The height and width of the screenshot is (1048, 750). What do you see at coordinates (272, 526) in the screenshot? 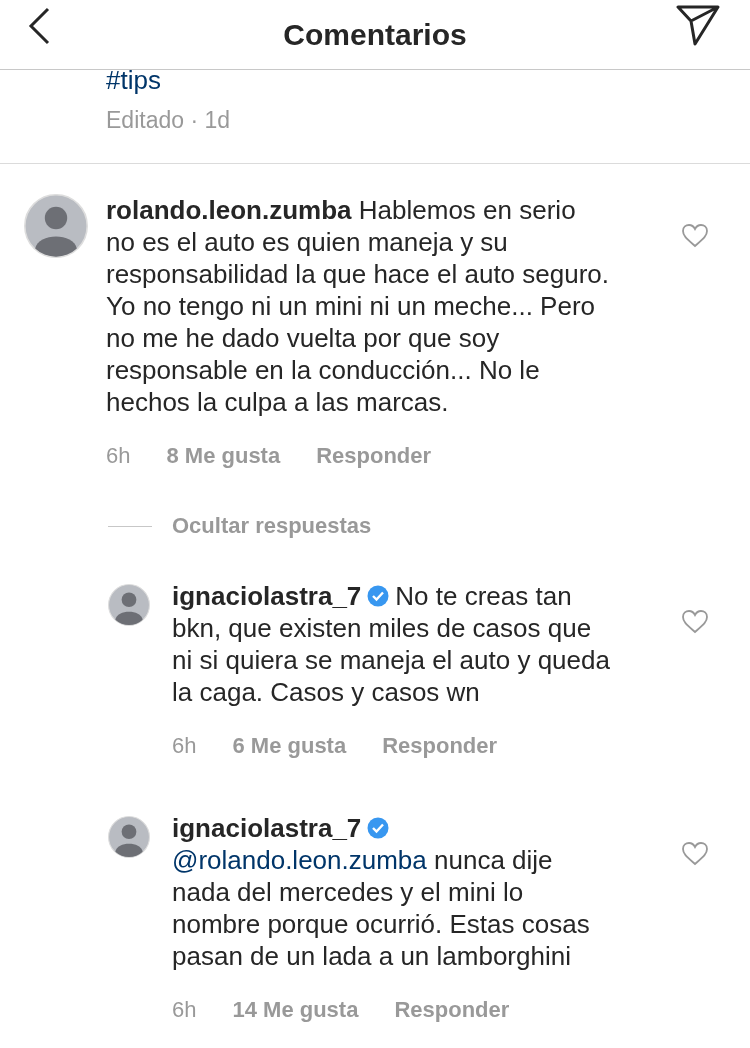
I see `hide-replies-button: Ocultar respuestas` at bounding box center [272, 526].